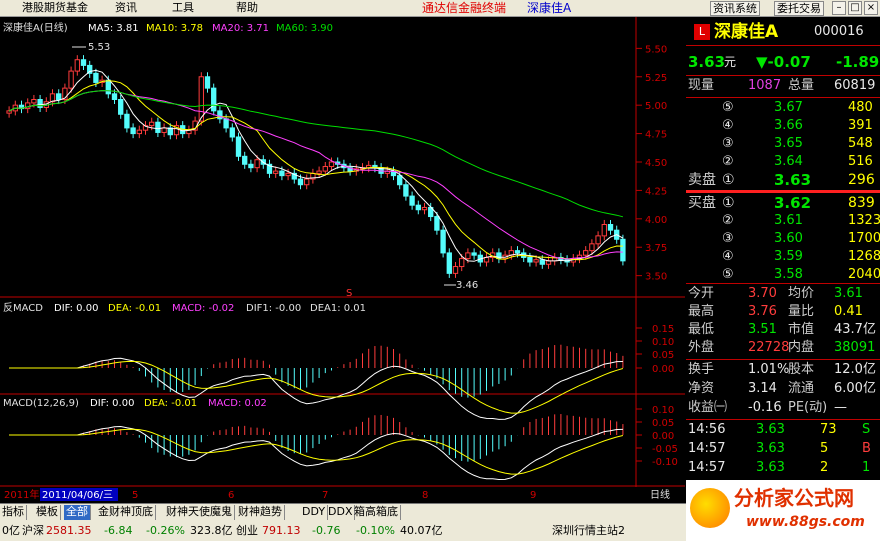 The image size is (880, 541). Describe the element at coordinates (326, 530) in the screenshot. I see `cy-index-change: -0.76` at that location.